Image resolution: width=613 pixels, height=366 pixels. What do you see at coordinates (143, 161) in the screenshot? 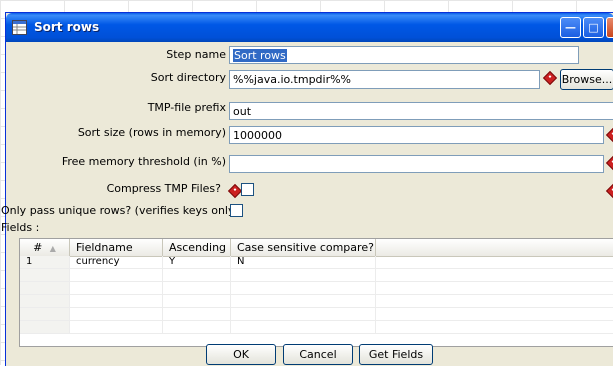
I see `free-memory-label: Free memory threshold (in %)` at bounding box center [143, 161].